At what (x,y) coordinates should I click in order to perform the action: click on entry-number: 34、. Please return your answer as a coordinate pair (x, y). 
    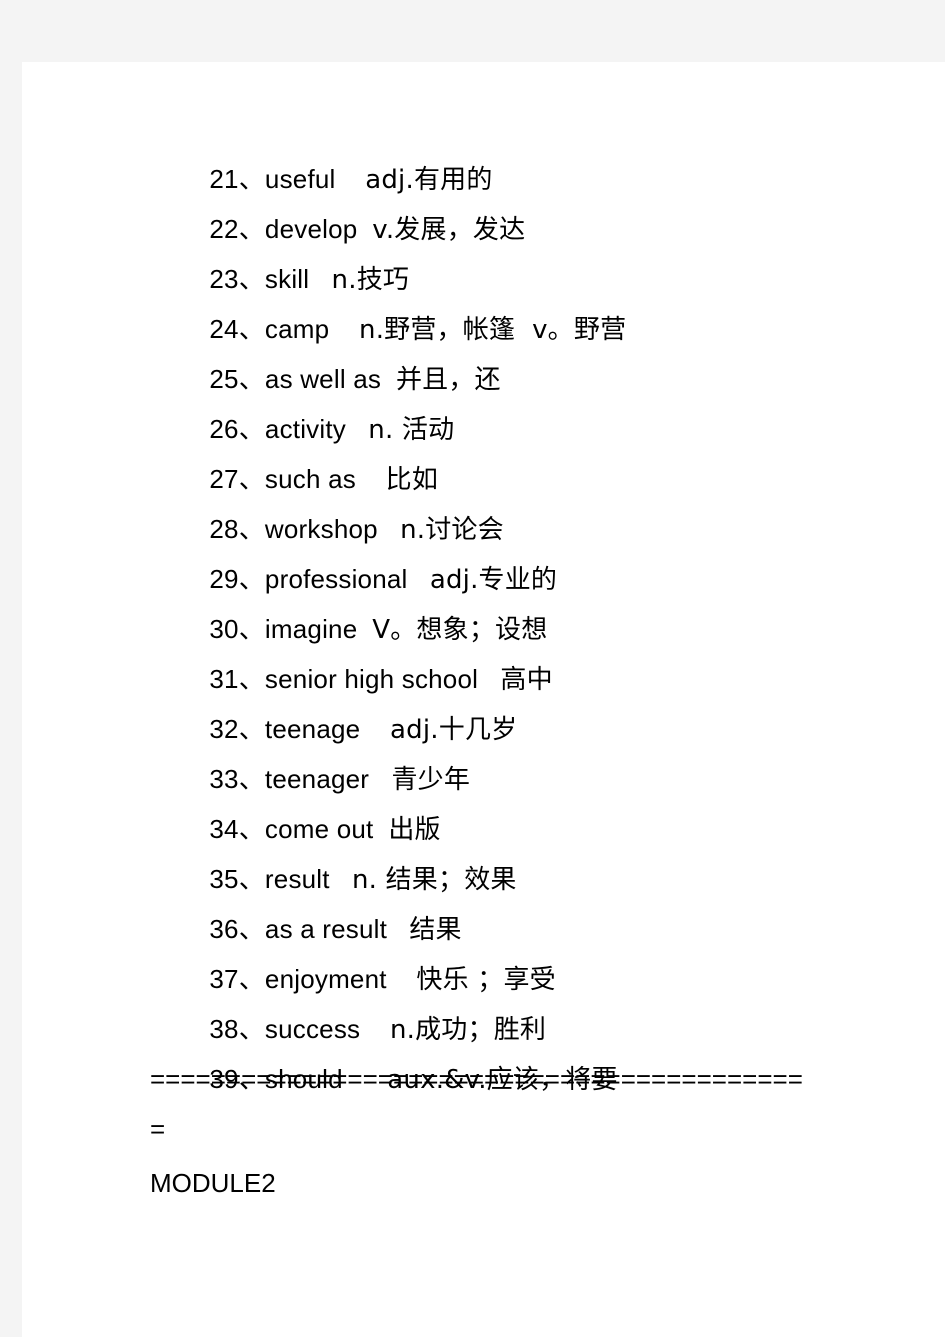
    Looking at the image, I should click on (237, 829).